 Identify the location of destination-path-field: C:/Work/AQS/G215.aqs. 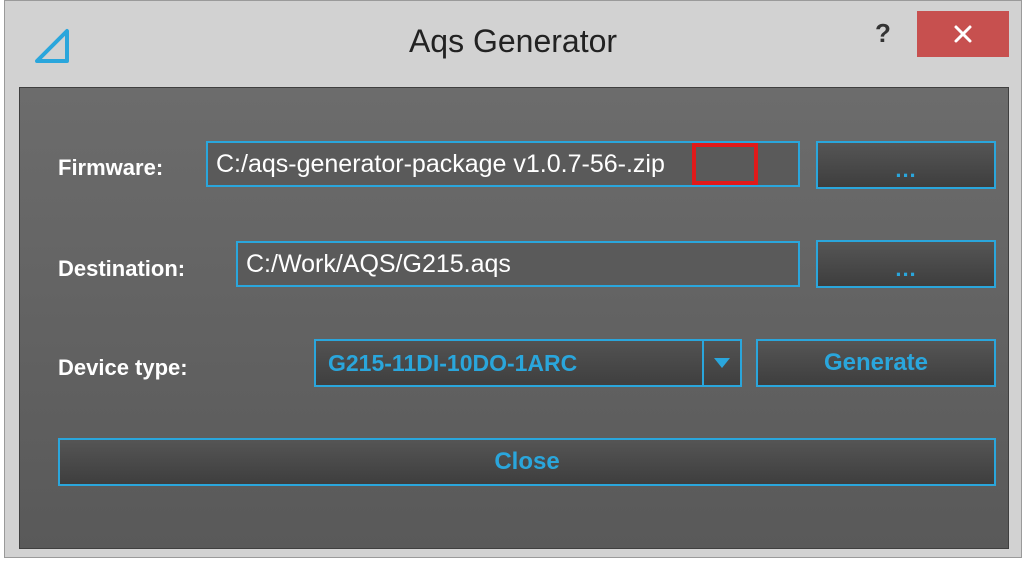
(518, 264).